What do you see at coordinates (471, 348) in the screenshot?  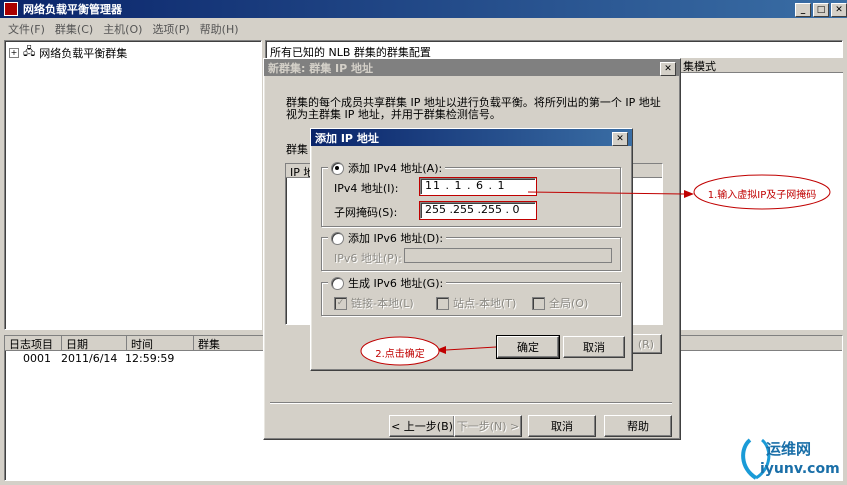 I see `arrow-step2-line` at bounding box center [471, 348].